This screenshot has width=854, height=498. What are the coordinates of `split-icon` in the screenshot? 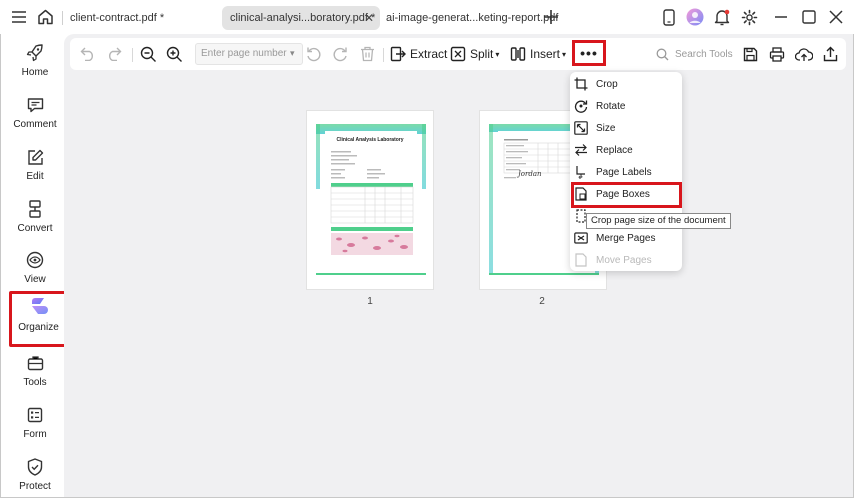 It's located at (458, 54).